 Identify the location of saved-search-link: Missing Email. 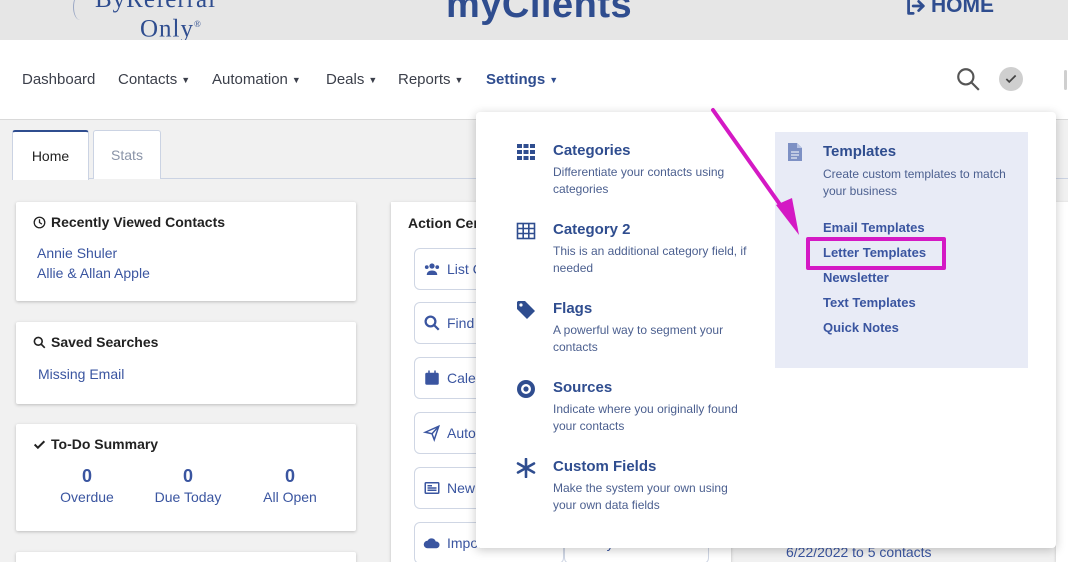
(81, 374).